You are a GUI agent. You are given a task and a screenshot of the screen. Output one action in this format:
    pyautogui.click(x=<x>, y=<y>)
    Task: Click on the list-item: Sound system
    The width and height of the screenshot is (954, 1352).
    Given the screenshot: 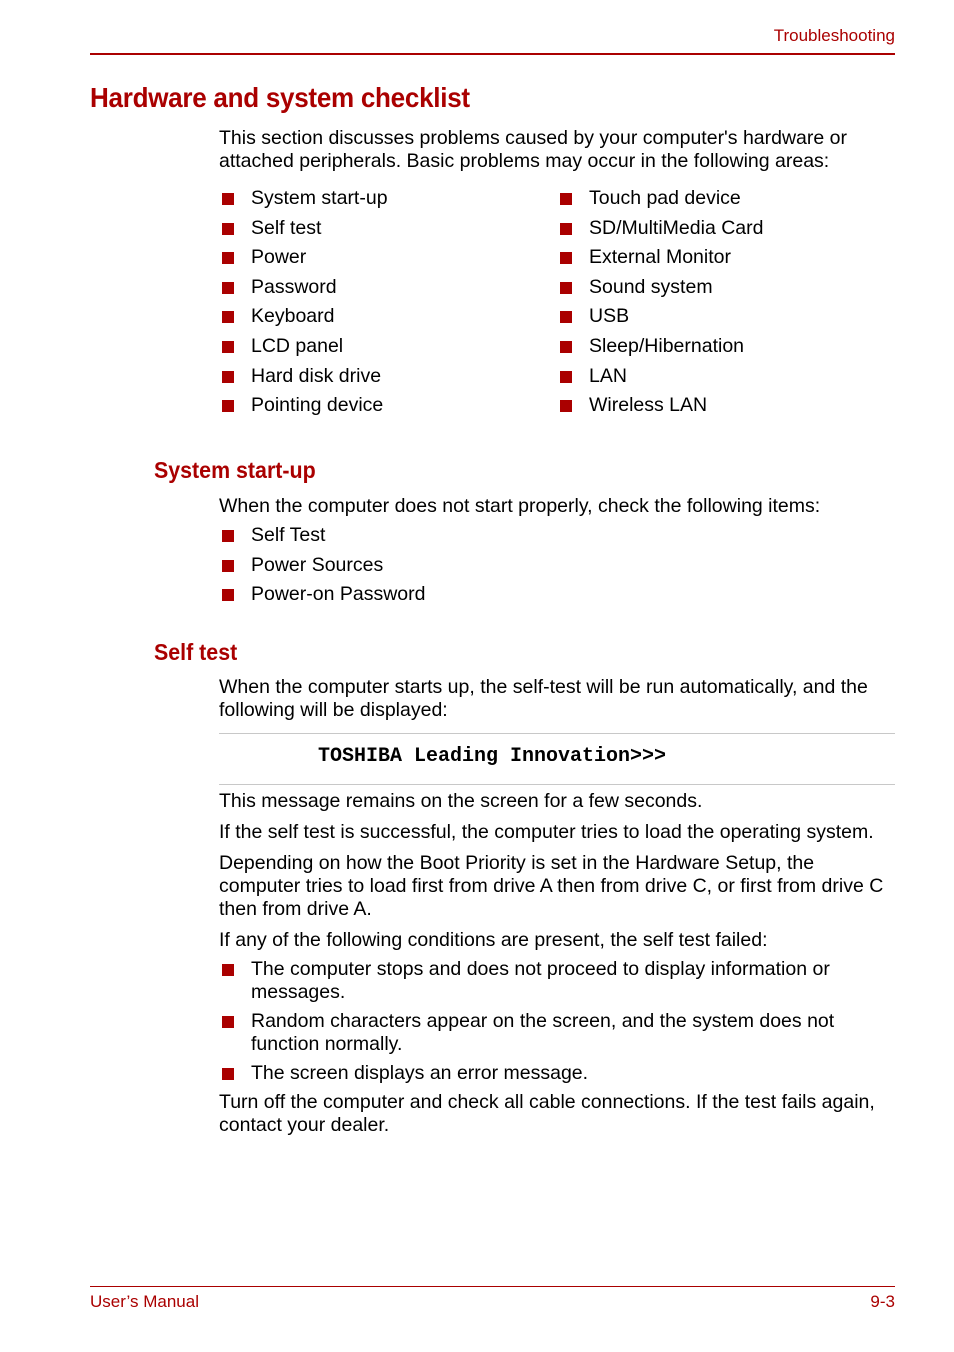 What is the action you would take?
    pyautogui.click(x=726, y=291)
    